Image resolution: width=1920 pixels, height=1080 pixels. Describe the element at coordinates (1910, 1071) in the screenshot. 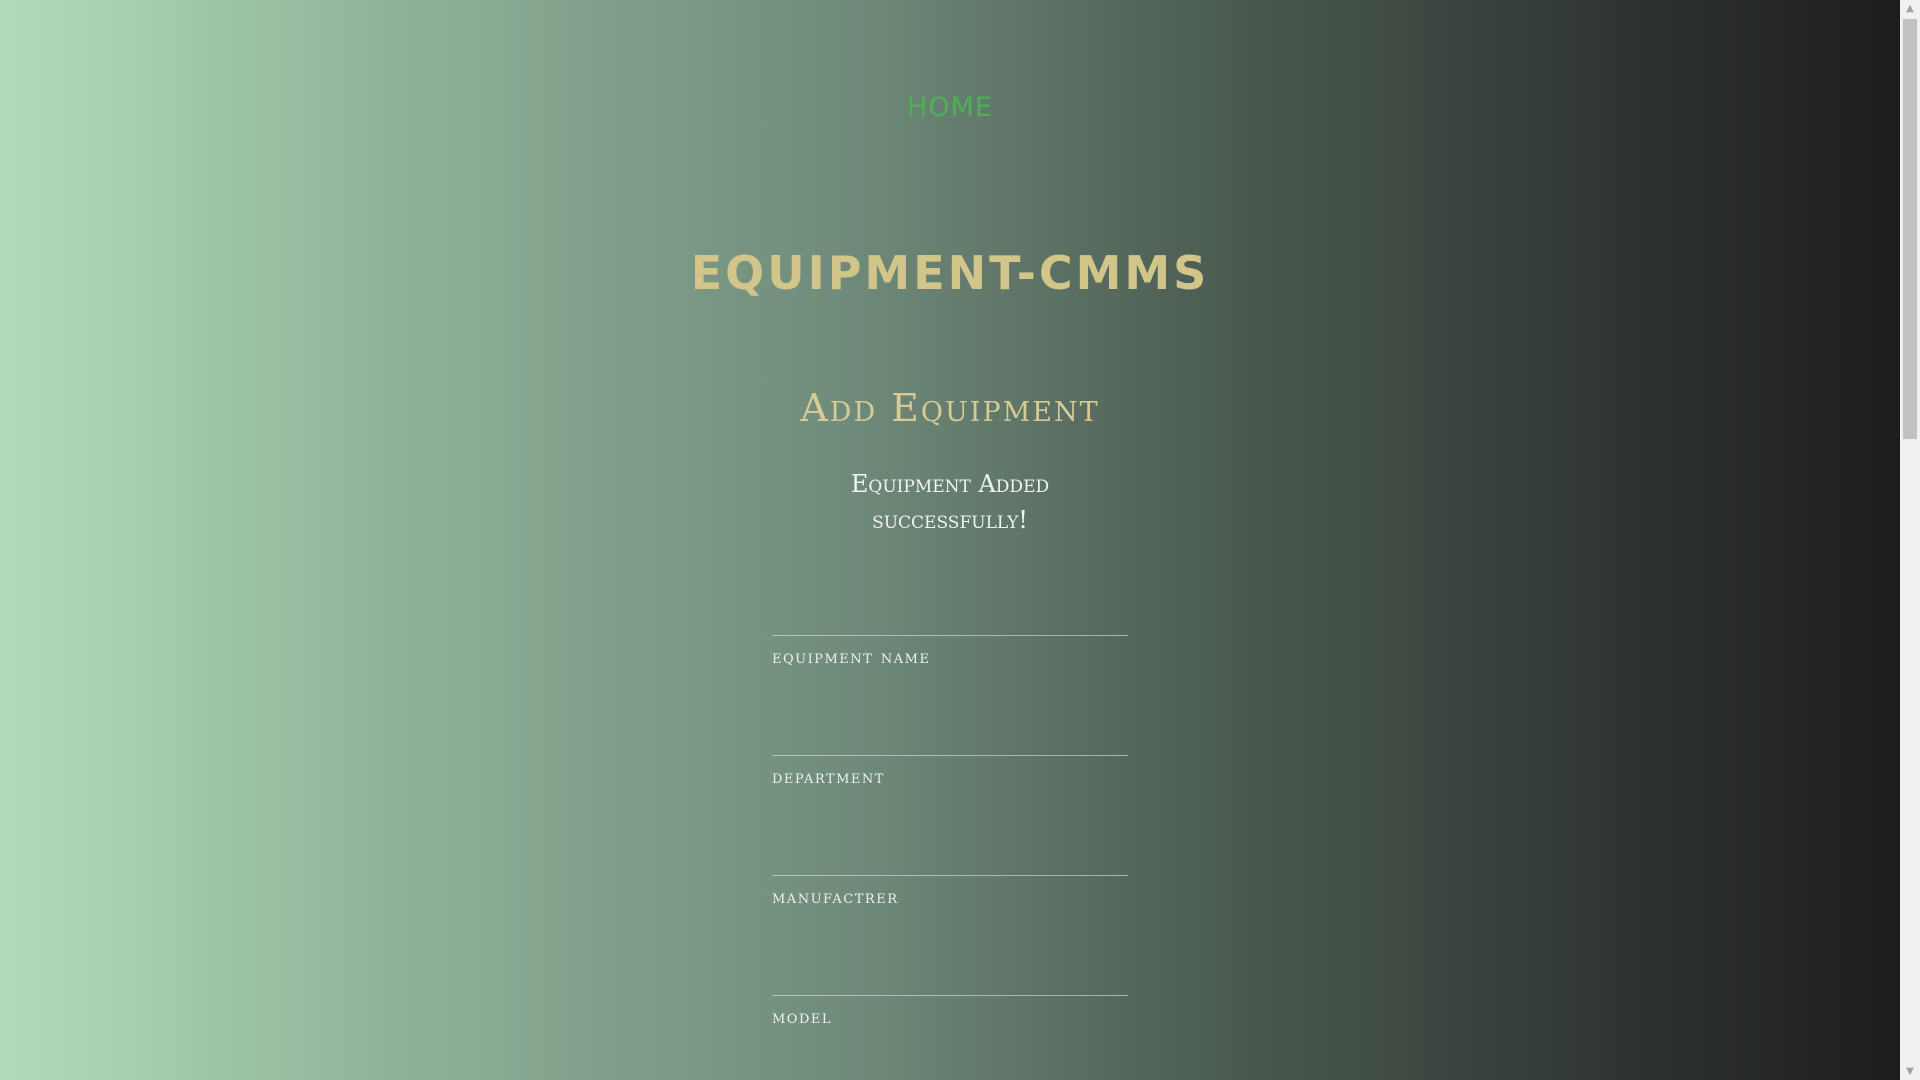

I see `scroll-down-arrow-icon: ▼` at that location.